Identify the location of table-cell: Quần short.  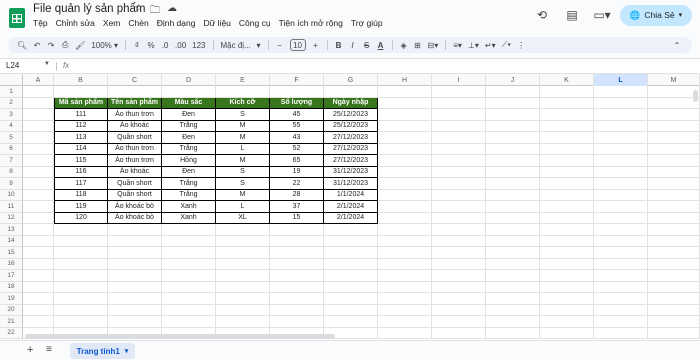
(135, 184).